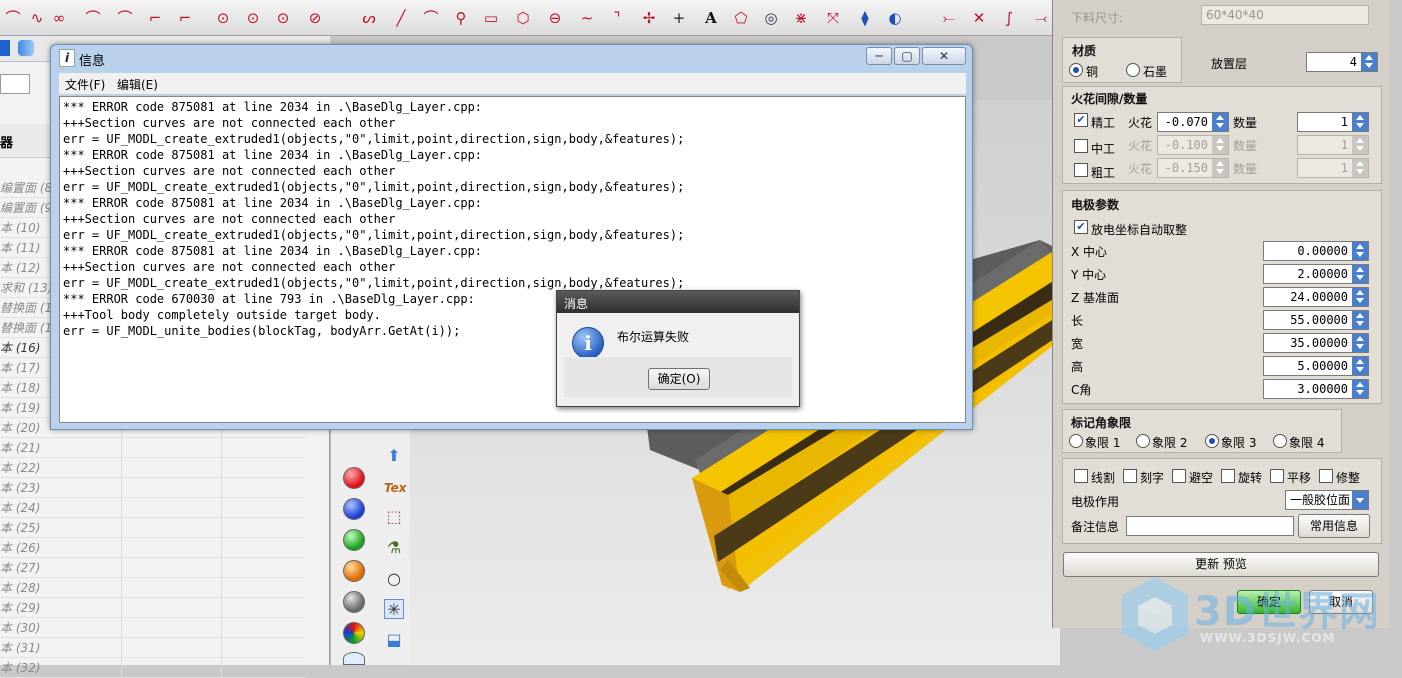 The height and width of the screenshot is (678, 1402). Describe the element at coordinates (1280, 441) in the screenshot. I see `quadrant-4-radio` at that location.